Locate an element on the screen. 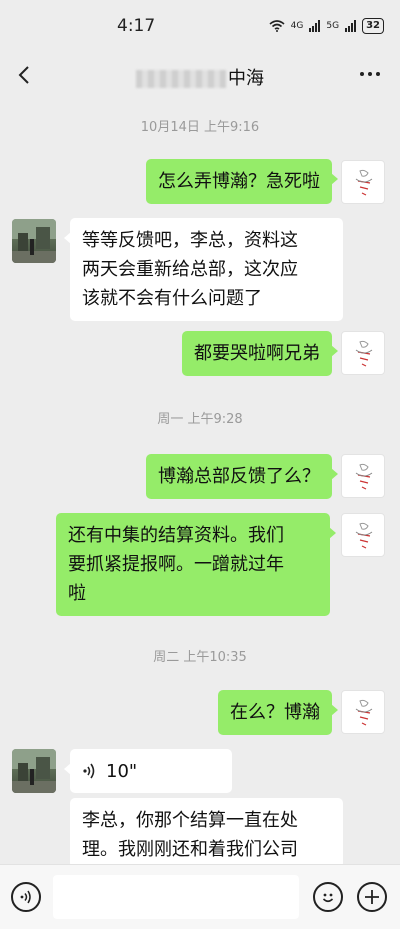 The height and width of the screenshot is (929, 400). status-time: 4:17 is located at coordinates (136, 26).